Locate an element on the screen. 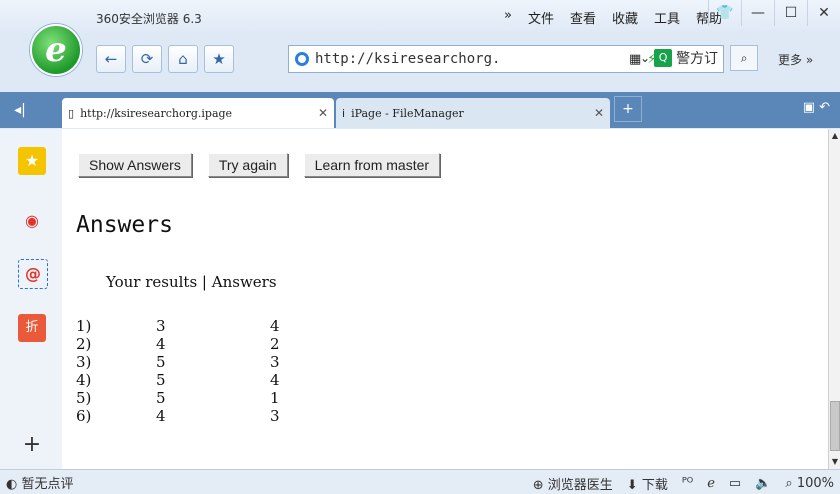 The height and width of the screenshot is (494, 840). tab-restore-icon: ▣ ↶ is located at coordinates (816, 107).